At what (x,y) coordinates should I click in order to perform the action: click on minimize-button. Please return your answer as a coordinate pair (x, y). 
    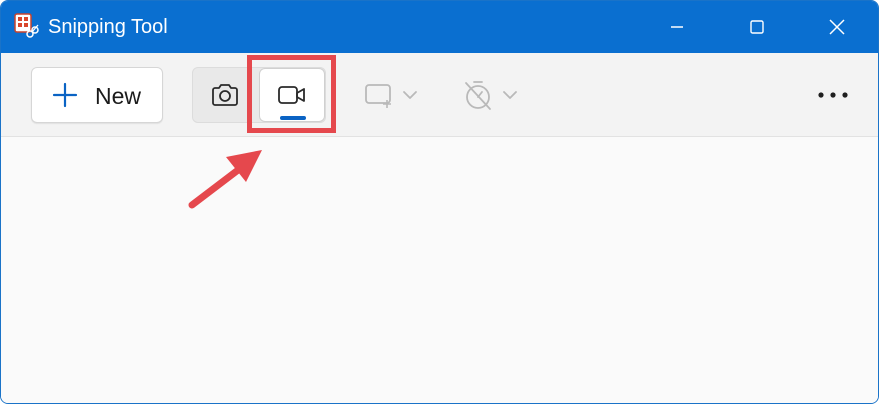
    Looking at the image, I should click on (677, 27).